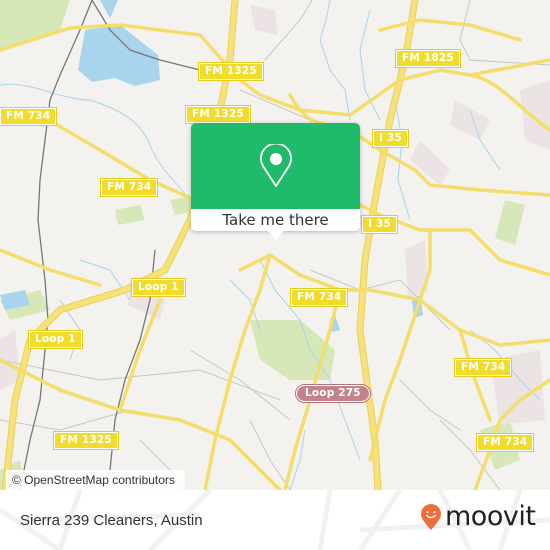  What do you see at coordinates (490, 516) in the screenshot?
I see `moovit-wordmark: moovit` at bounding box center [490, 516].